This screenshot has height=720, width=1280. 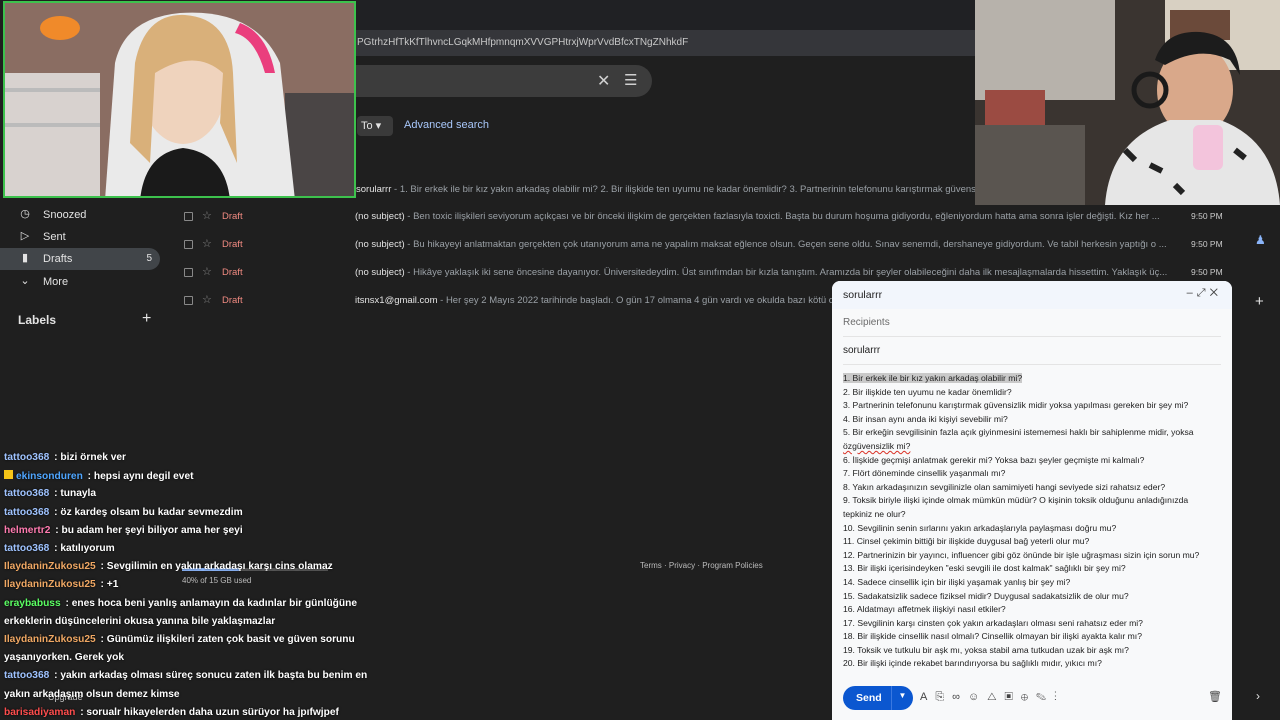 I want to click on chat-text: yakın arkadaşım olsun demez kimse, so click(x=92, y=694).